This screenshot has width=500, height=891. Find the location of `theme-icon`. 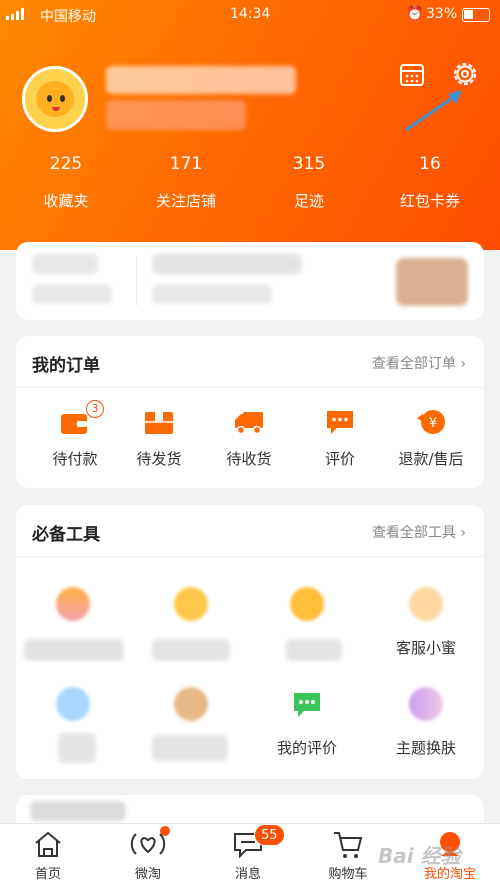

theme-icon is located at coordinates (426, 704).